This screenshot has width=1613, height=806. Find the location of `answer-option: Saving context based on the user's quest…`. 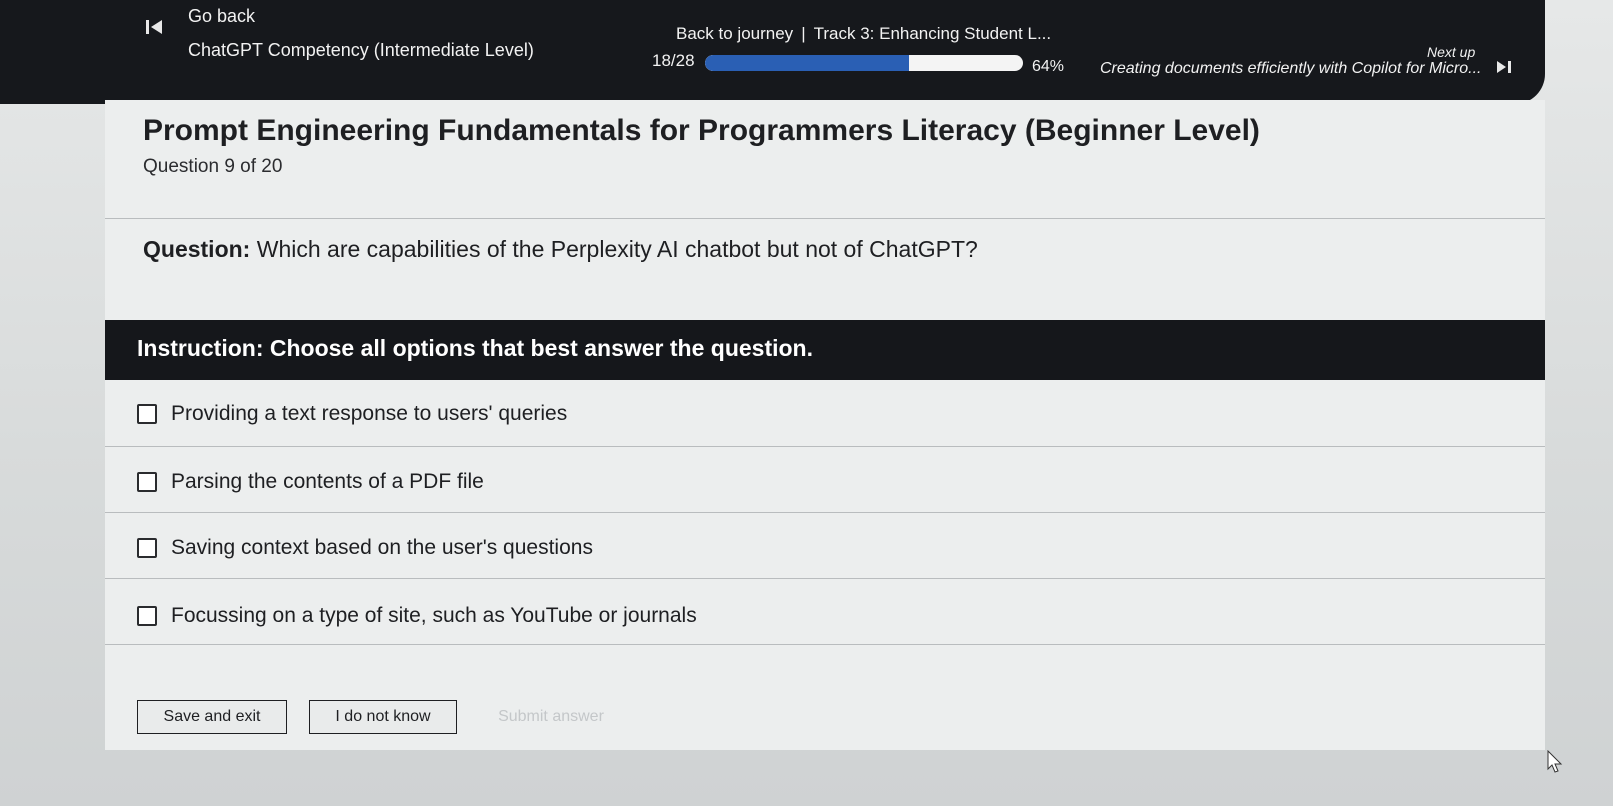

answer-option: Saving context based on the user's quest… is located at coordinates (825, 548).